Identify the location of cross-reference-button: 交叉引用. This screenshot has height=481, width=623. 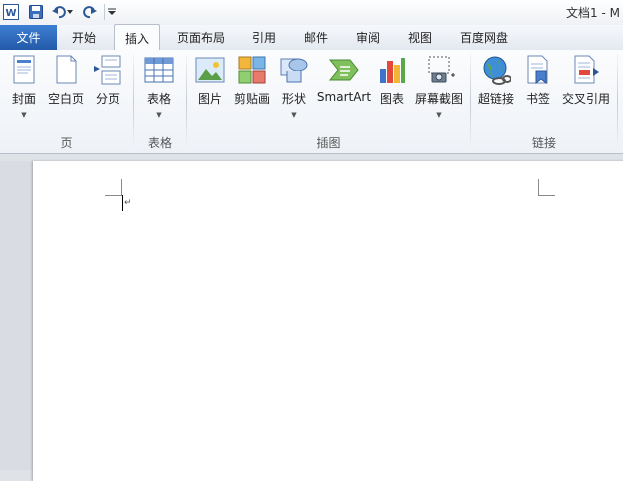
(586, 80).